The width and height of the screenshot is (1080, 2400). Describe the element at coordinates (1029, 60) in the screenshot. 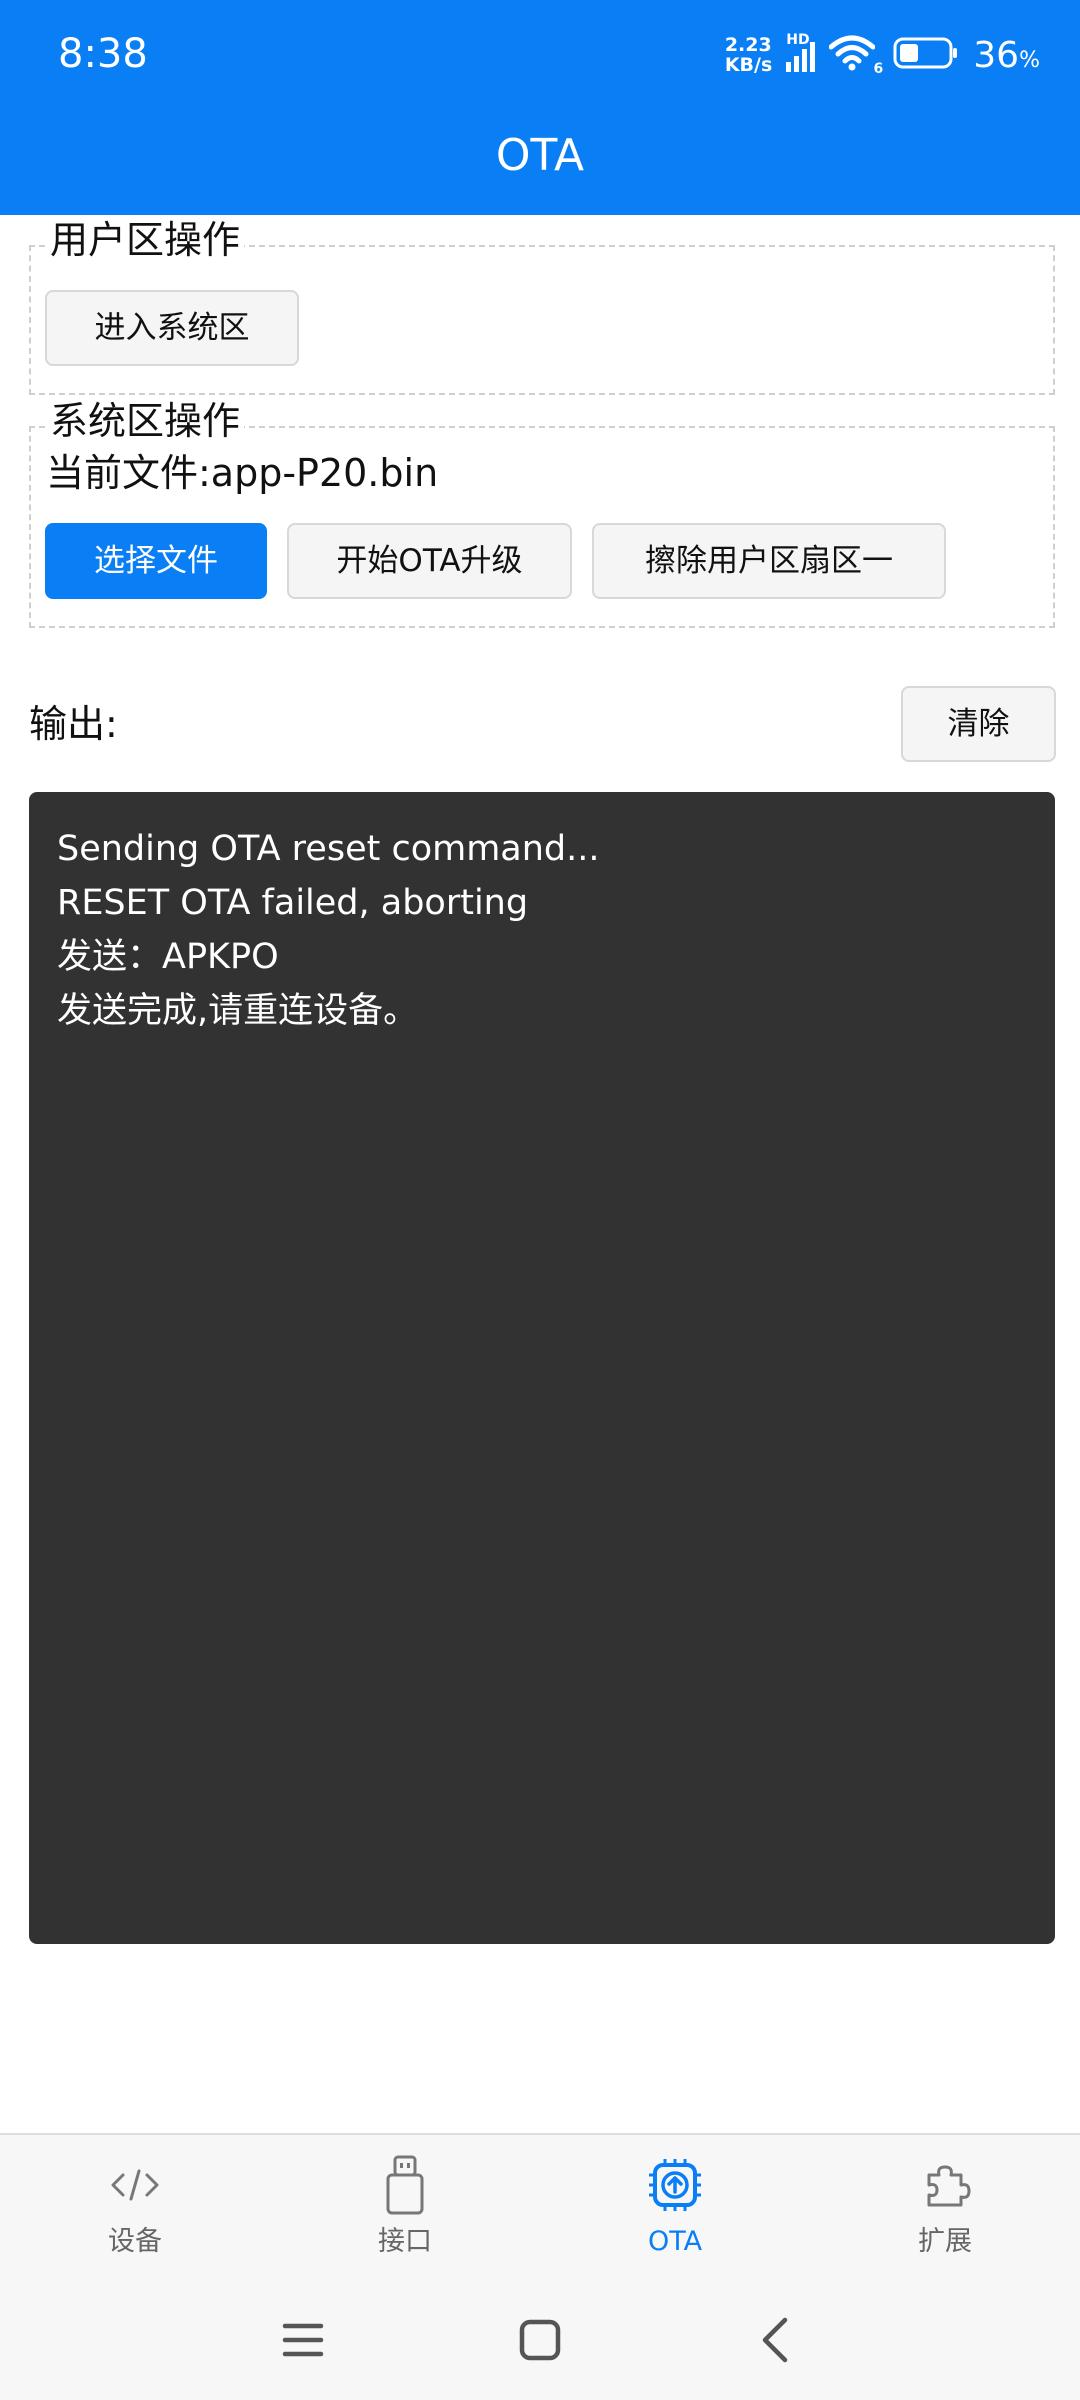

I see `battery-percent-sign: %` at that location.